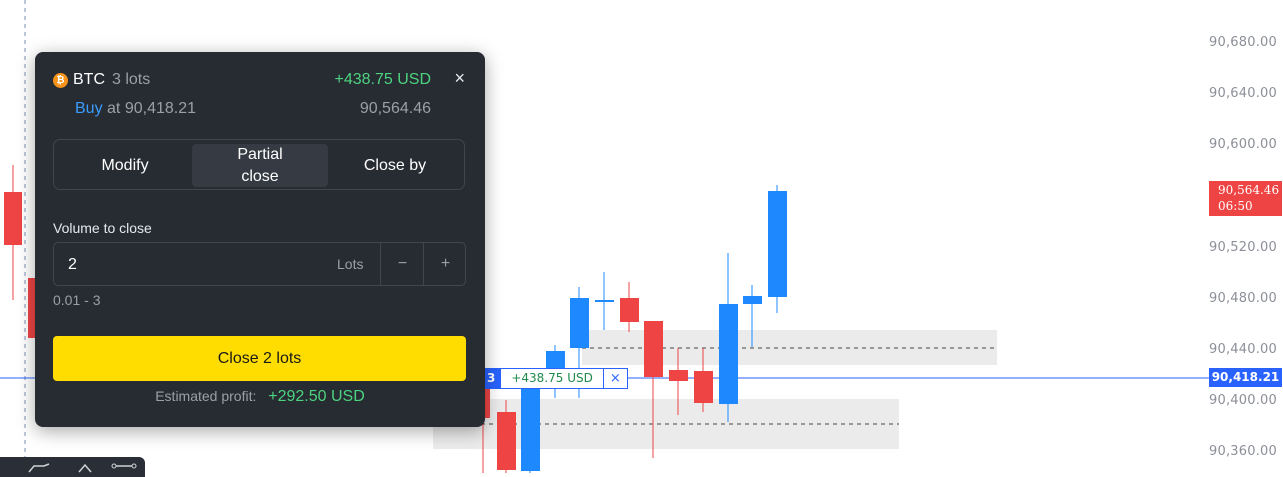  What do you see at coordinates (459, 78) in the screenshot?
I see `close-icon: ×` at bounding box center [459, 78].